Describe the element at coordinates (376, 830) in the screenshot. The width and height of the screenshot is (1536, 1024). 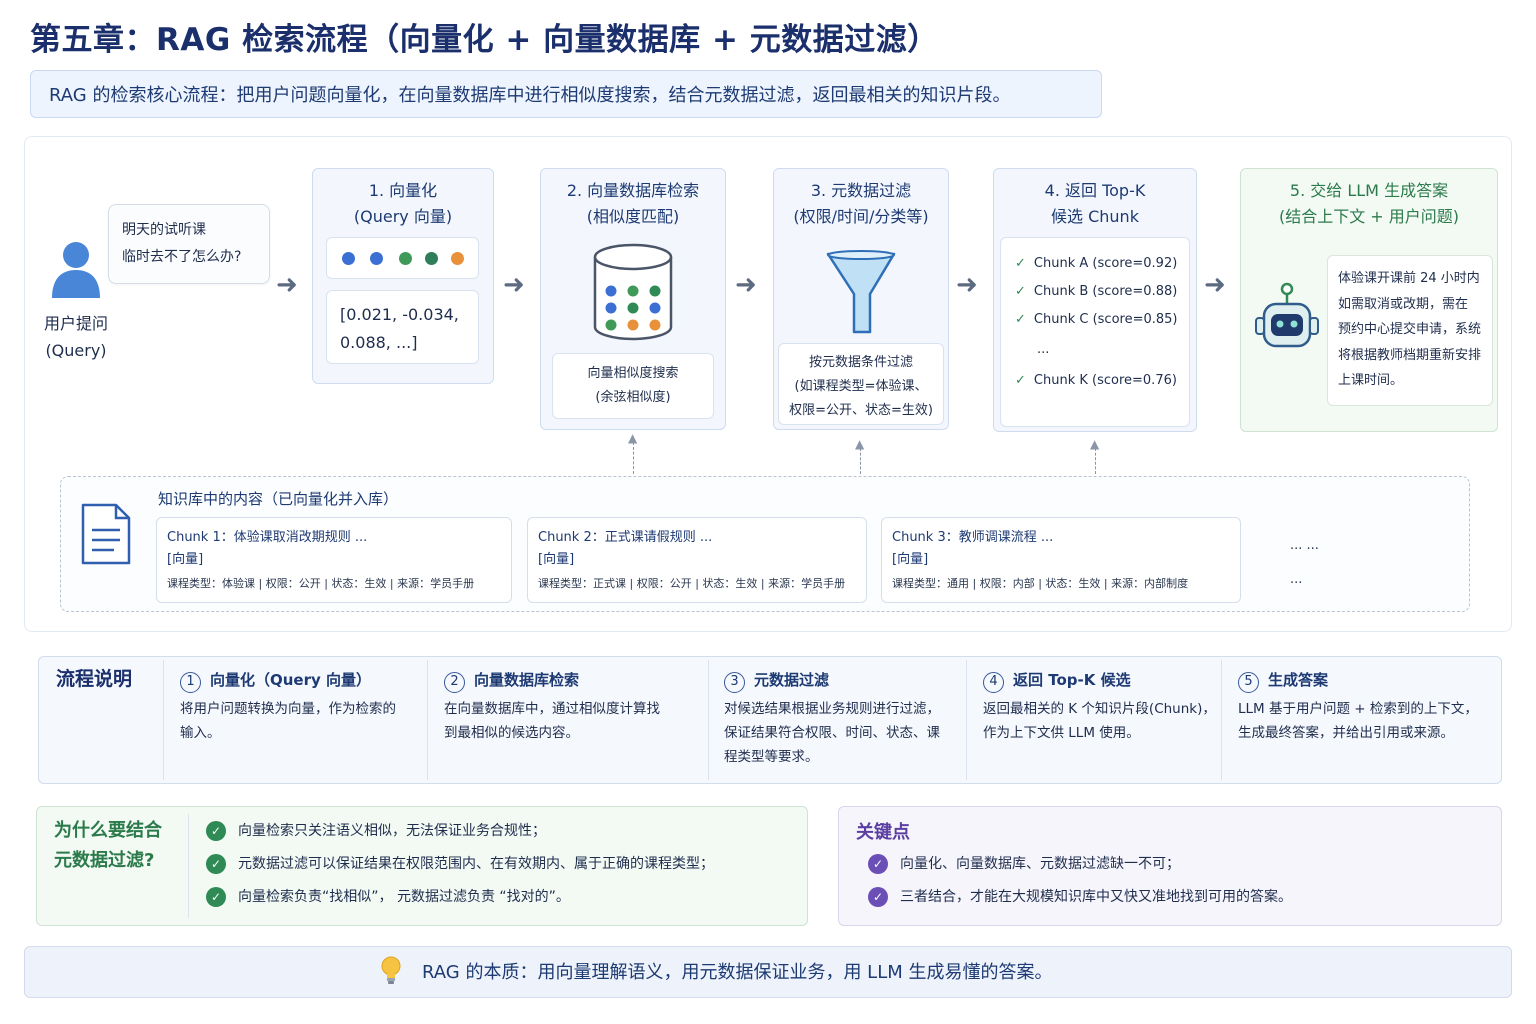
I see `why-item: ✓ 向量检索只关注语义相似，无法保证业务合规性；` at that location.